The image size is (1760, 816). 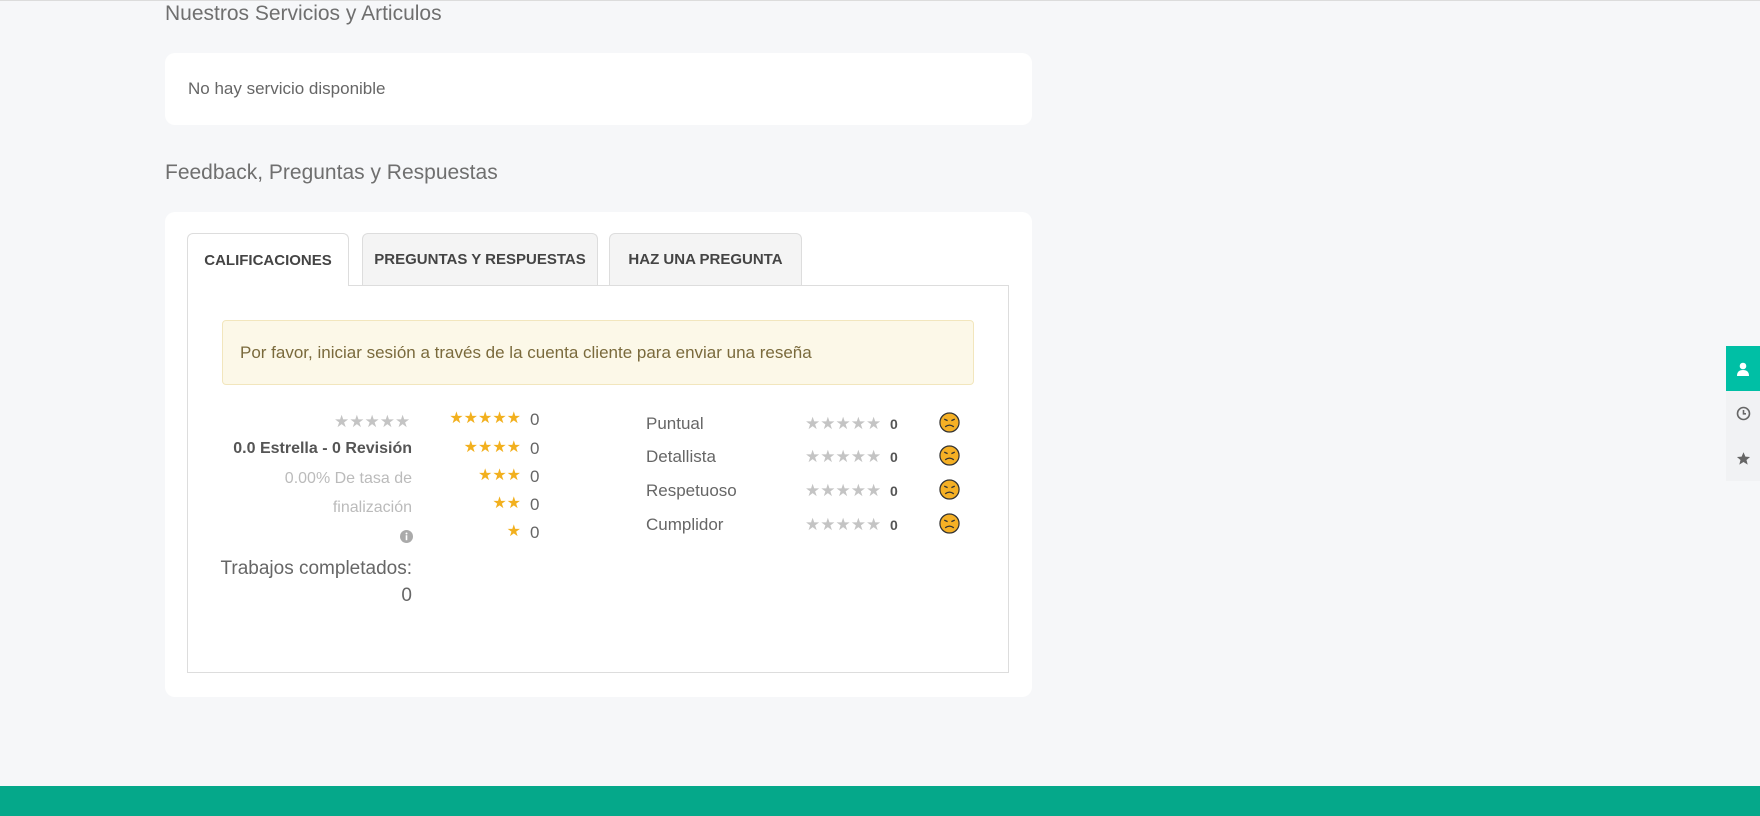 What do you see at coordinates (894, 525) in the screenshot?
I see `criteria-value-cumplidor: 0` at bounding box center [894, 525].